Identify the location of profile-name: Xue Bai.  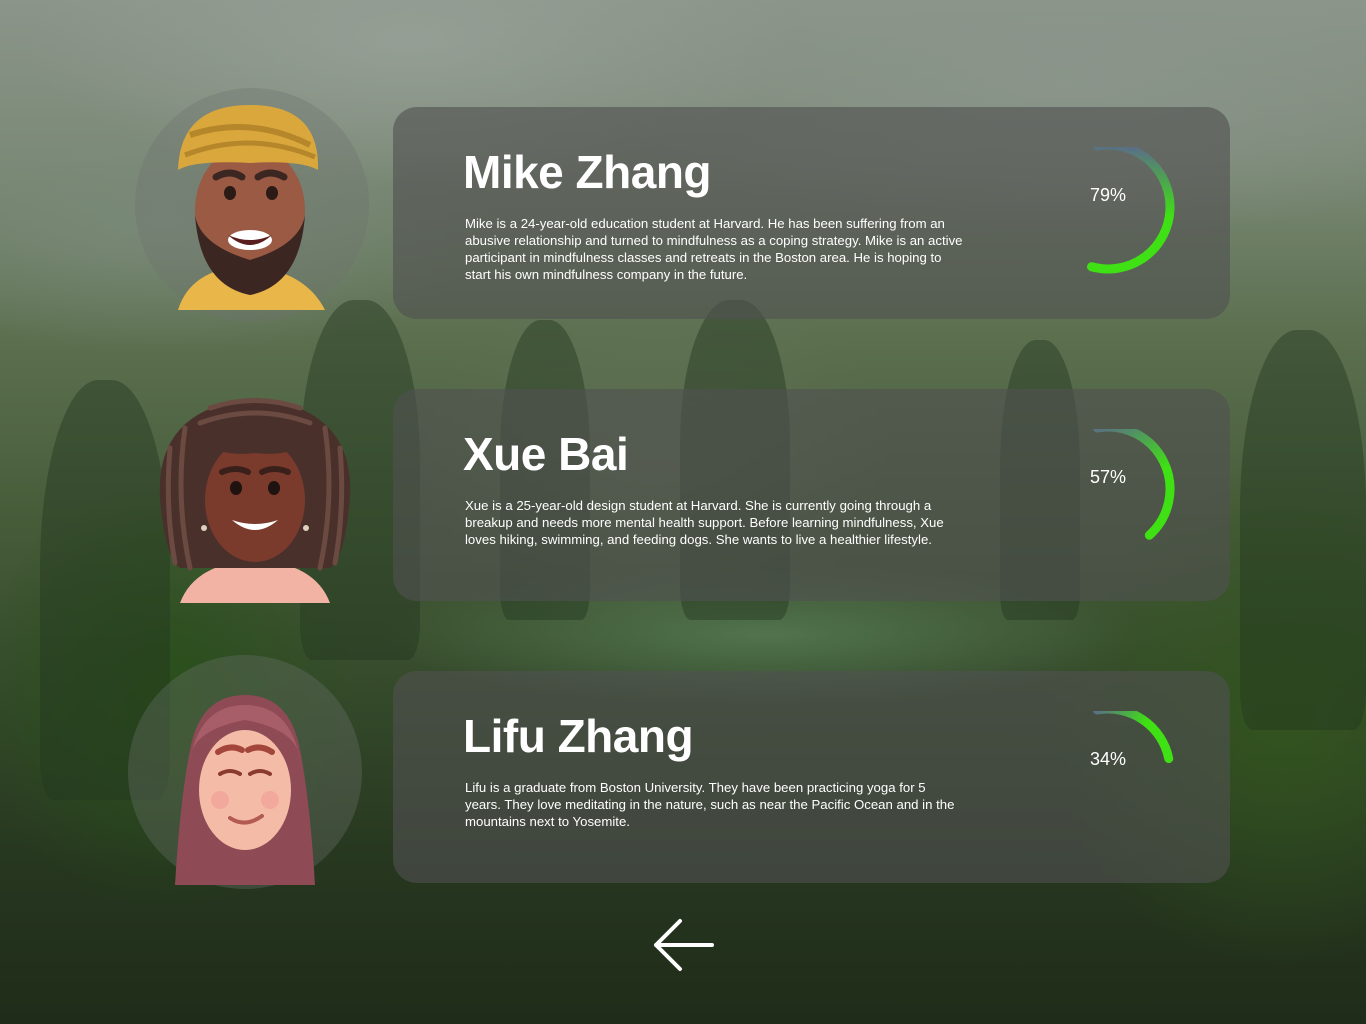
(546, 454).